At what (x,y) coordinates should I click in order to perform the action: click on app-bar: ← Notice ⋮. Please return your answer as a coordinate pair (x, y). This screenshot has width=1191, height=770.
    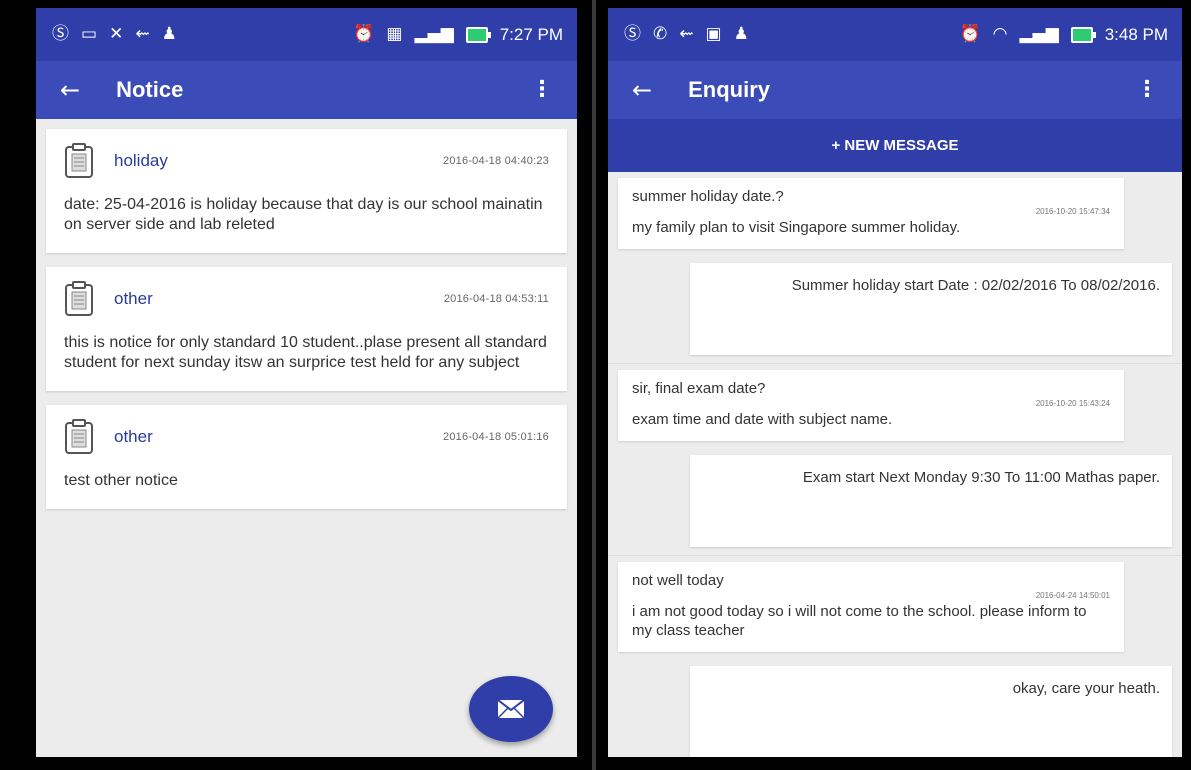
    Looking at the image, I should click on (306, 90).